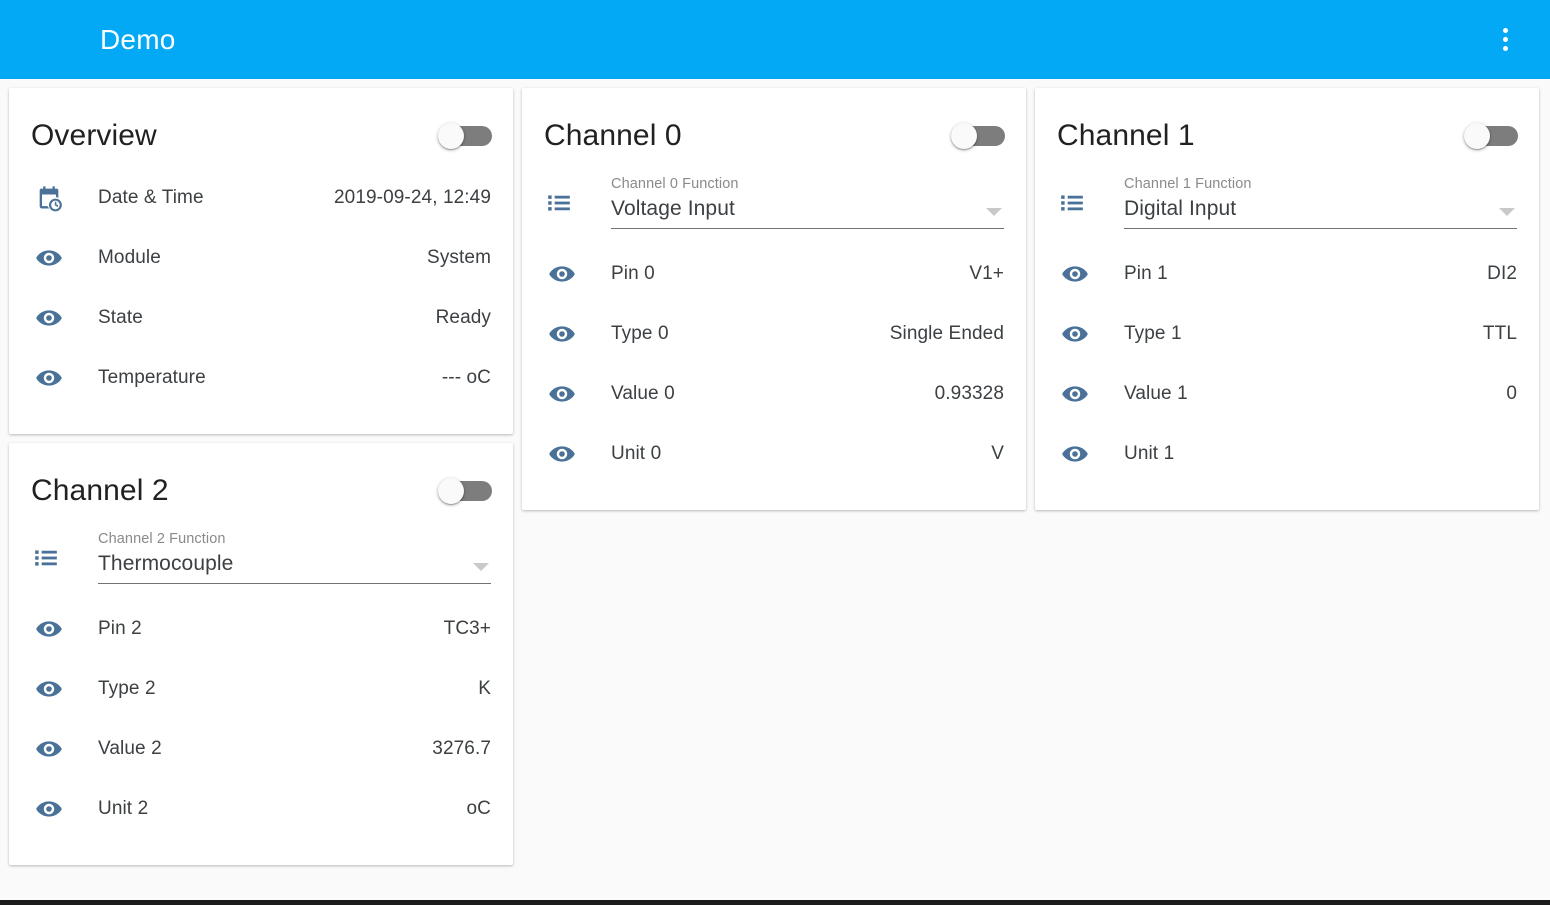  What do you see at coordinates (1126, 135) in the screenshot?
I see `channel1-card-title: Channel 1` at bounding box center [1126, 135].